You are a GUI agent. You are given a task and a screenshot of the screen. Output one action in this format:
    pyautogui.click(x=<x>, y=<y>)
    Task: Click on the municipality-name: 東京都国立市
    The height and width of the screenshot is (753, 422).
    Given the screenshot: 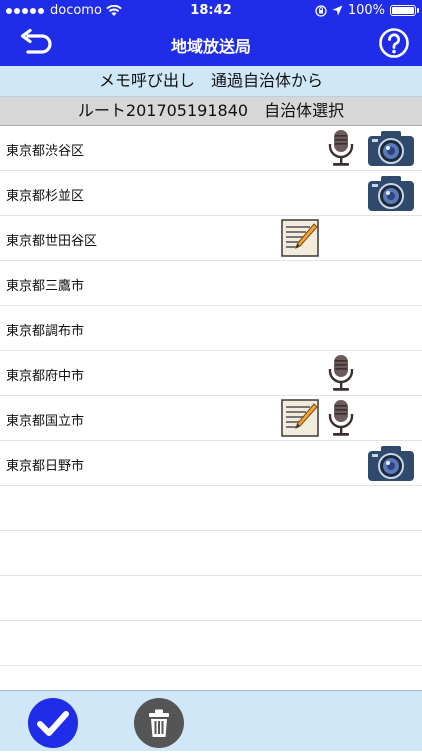 What is the action you would take?
    pyautogui.click(x=45, y=421)
    